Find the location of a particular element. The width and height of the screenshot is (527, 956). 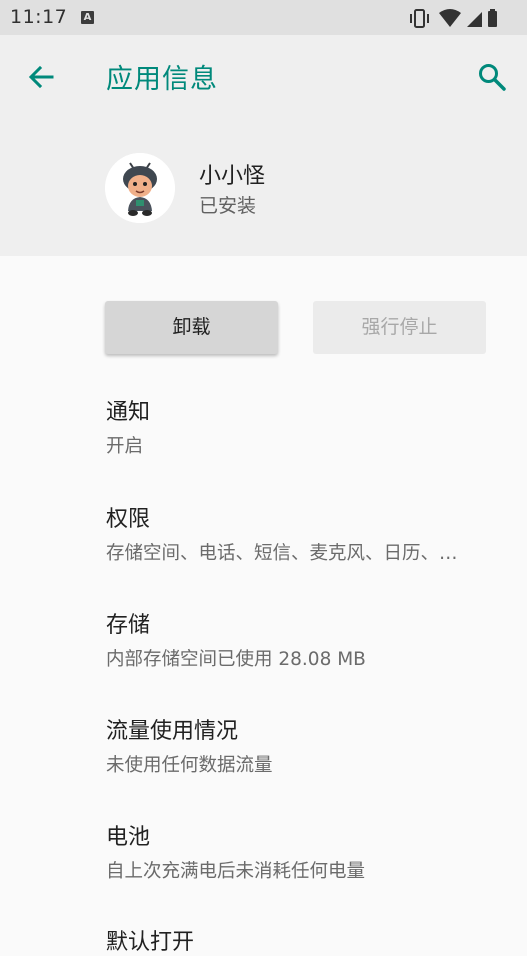

arrow-back-icon is located at coordinates (41, 77).